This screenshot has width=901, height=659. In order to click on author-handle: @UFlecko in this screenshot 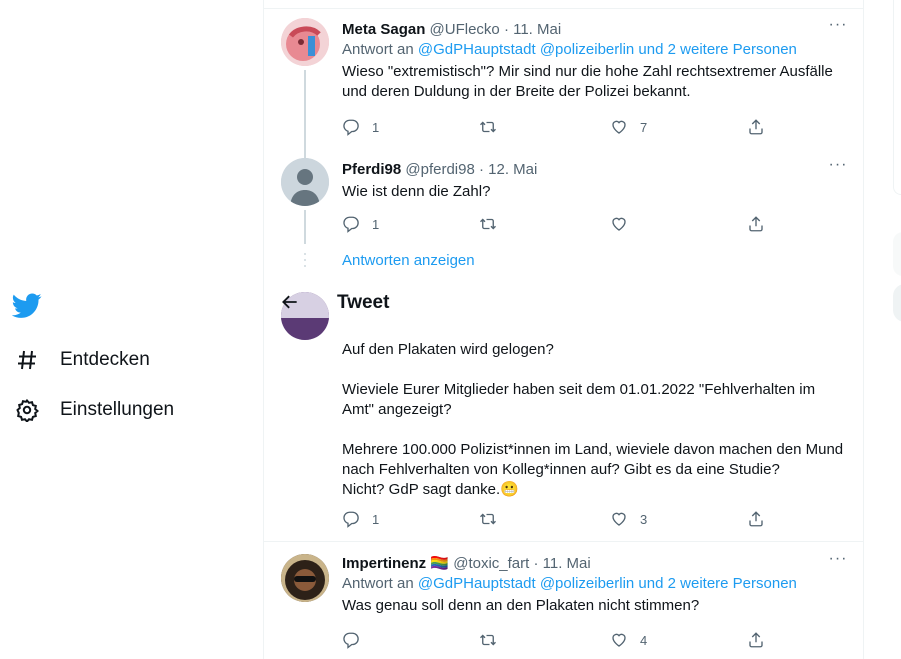, I will do `click(465, 29)`.